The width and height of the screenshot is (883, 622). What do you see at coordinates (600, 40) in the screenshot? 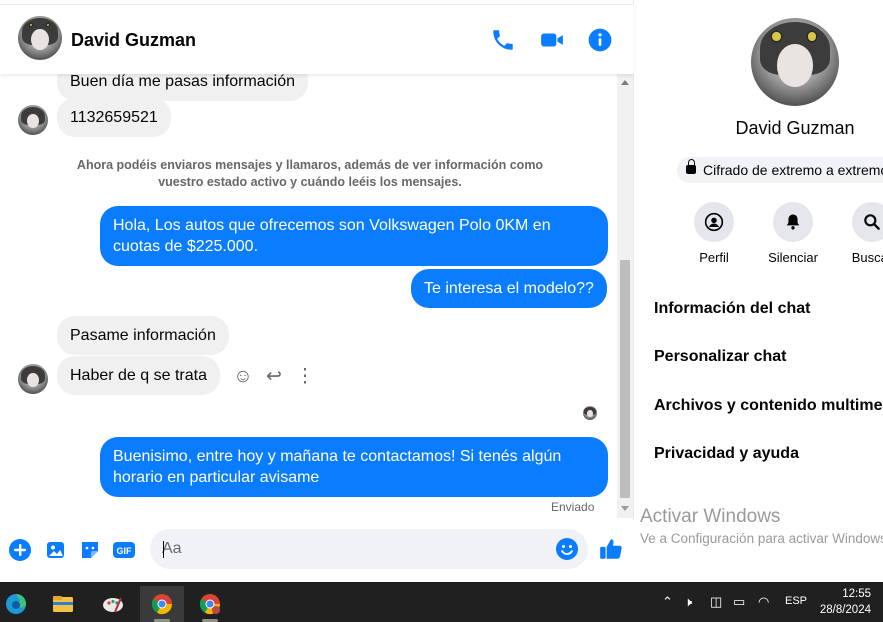
I see `info-icon` at bounding box center [600, 40].